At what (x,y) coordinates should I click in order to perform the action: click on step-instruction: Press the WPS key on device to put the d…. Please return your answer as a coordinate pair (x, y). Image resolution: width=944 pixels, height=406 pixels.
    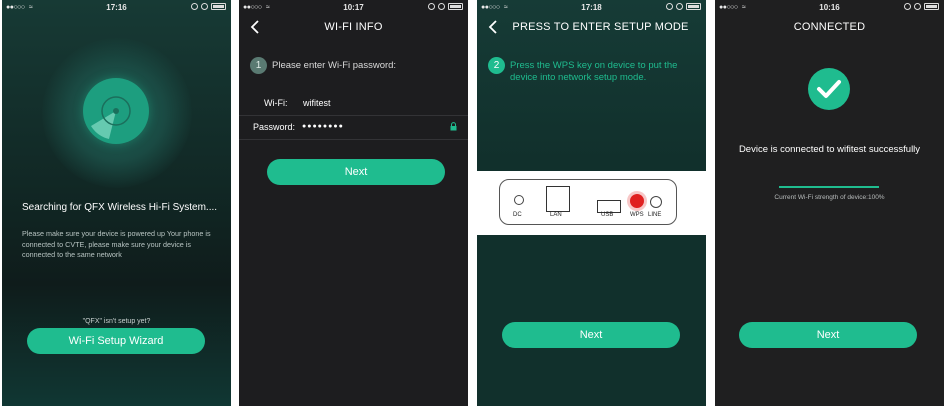
    Looking at the image, I should click on (594, 71).